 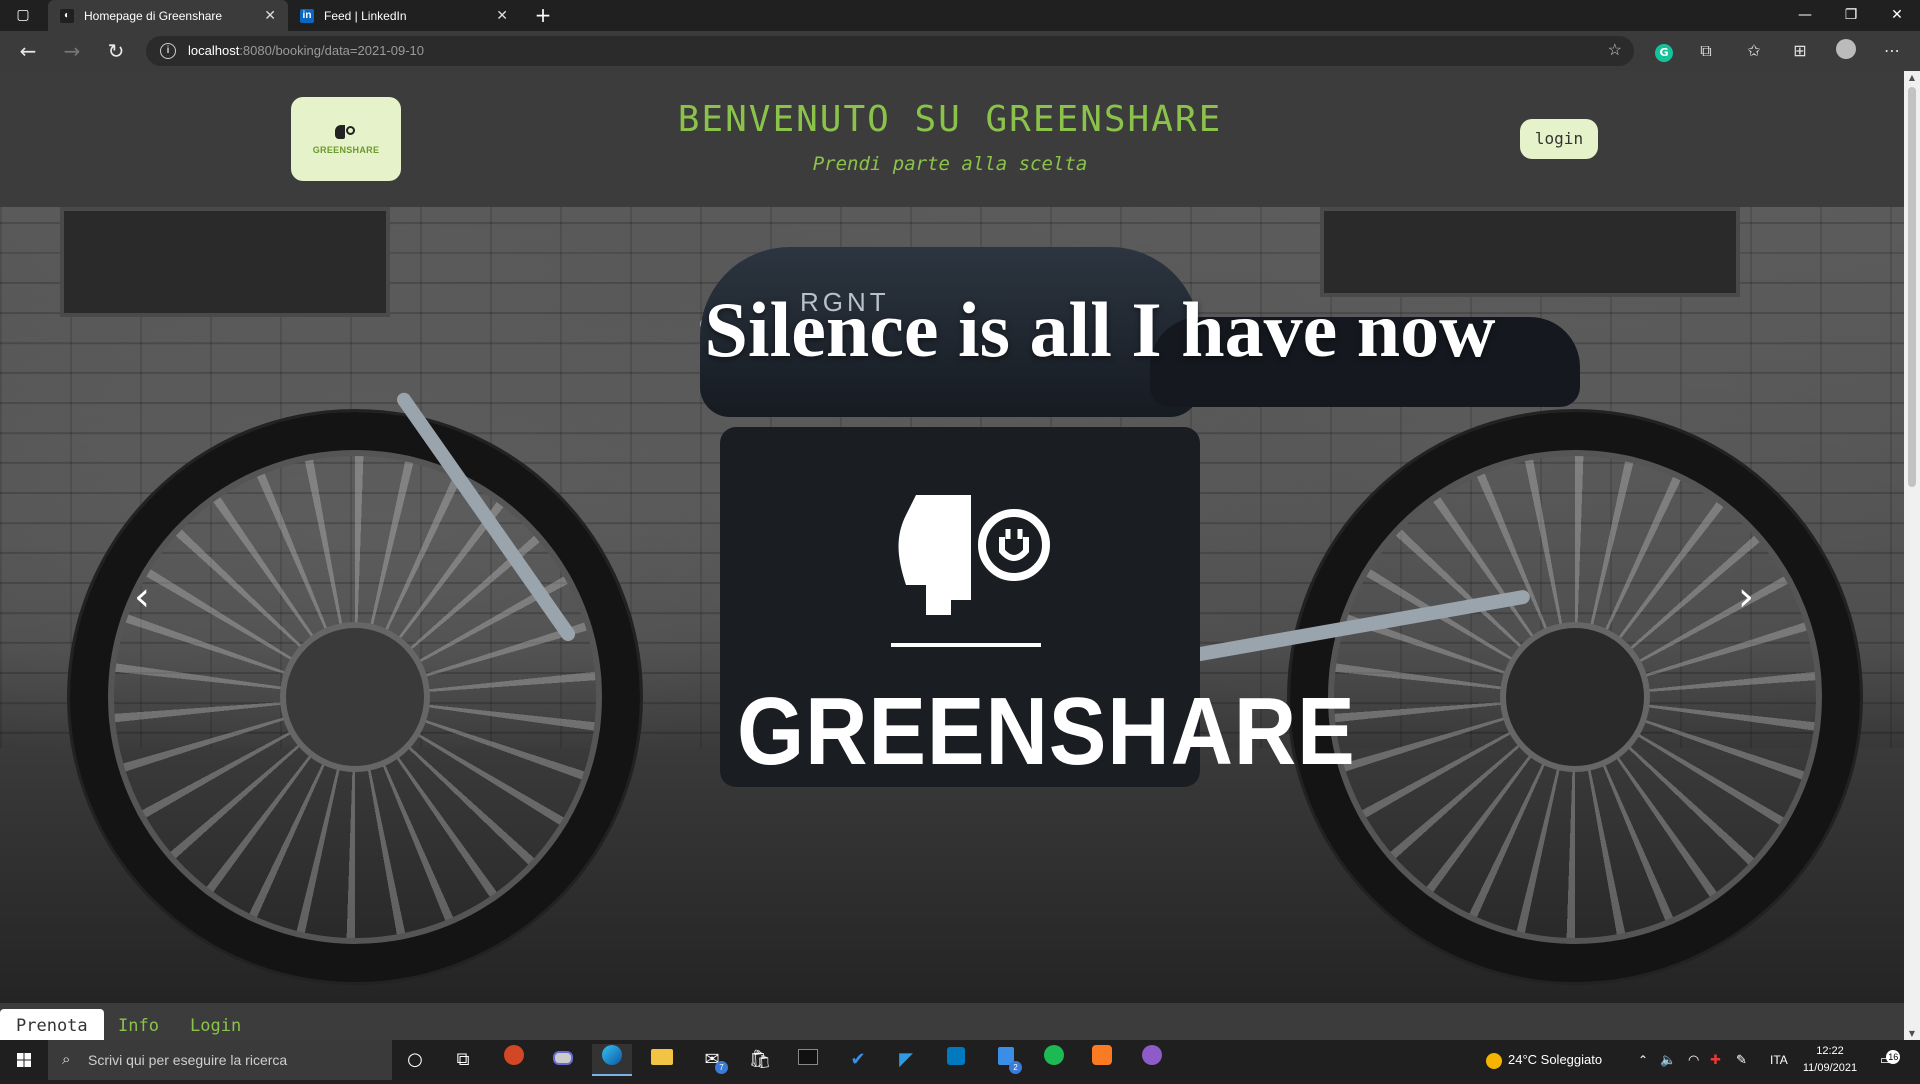 I want to click on task-view-icon: ⧉, so click(x=463, y=1060).